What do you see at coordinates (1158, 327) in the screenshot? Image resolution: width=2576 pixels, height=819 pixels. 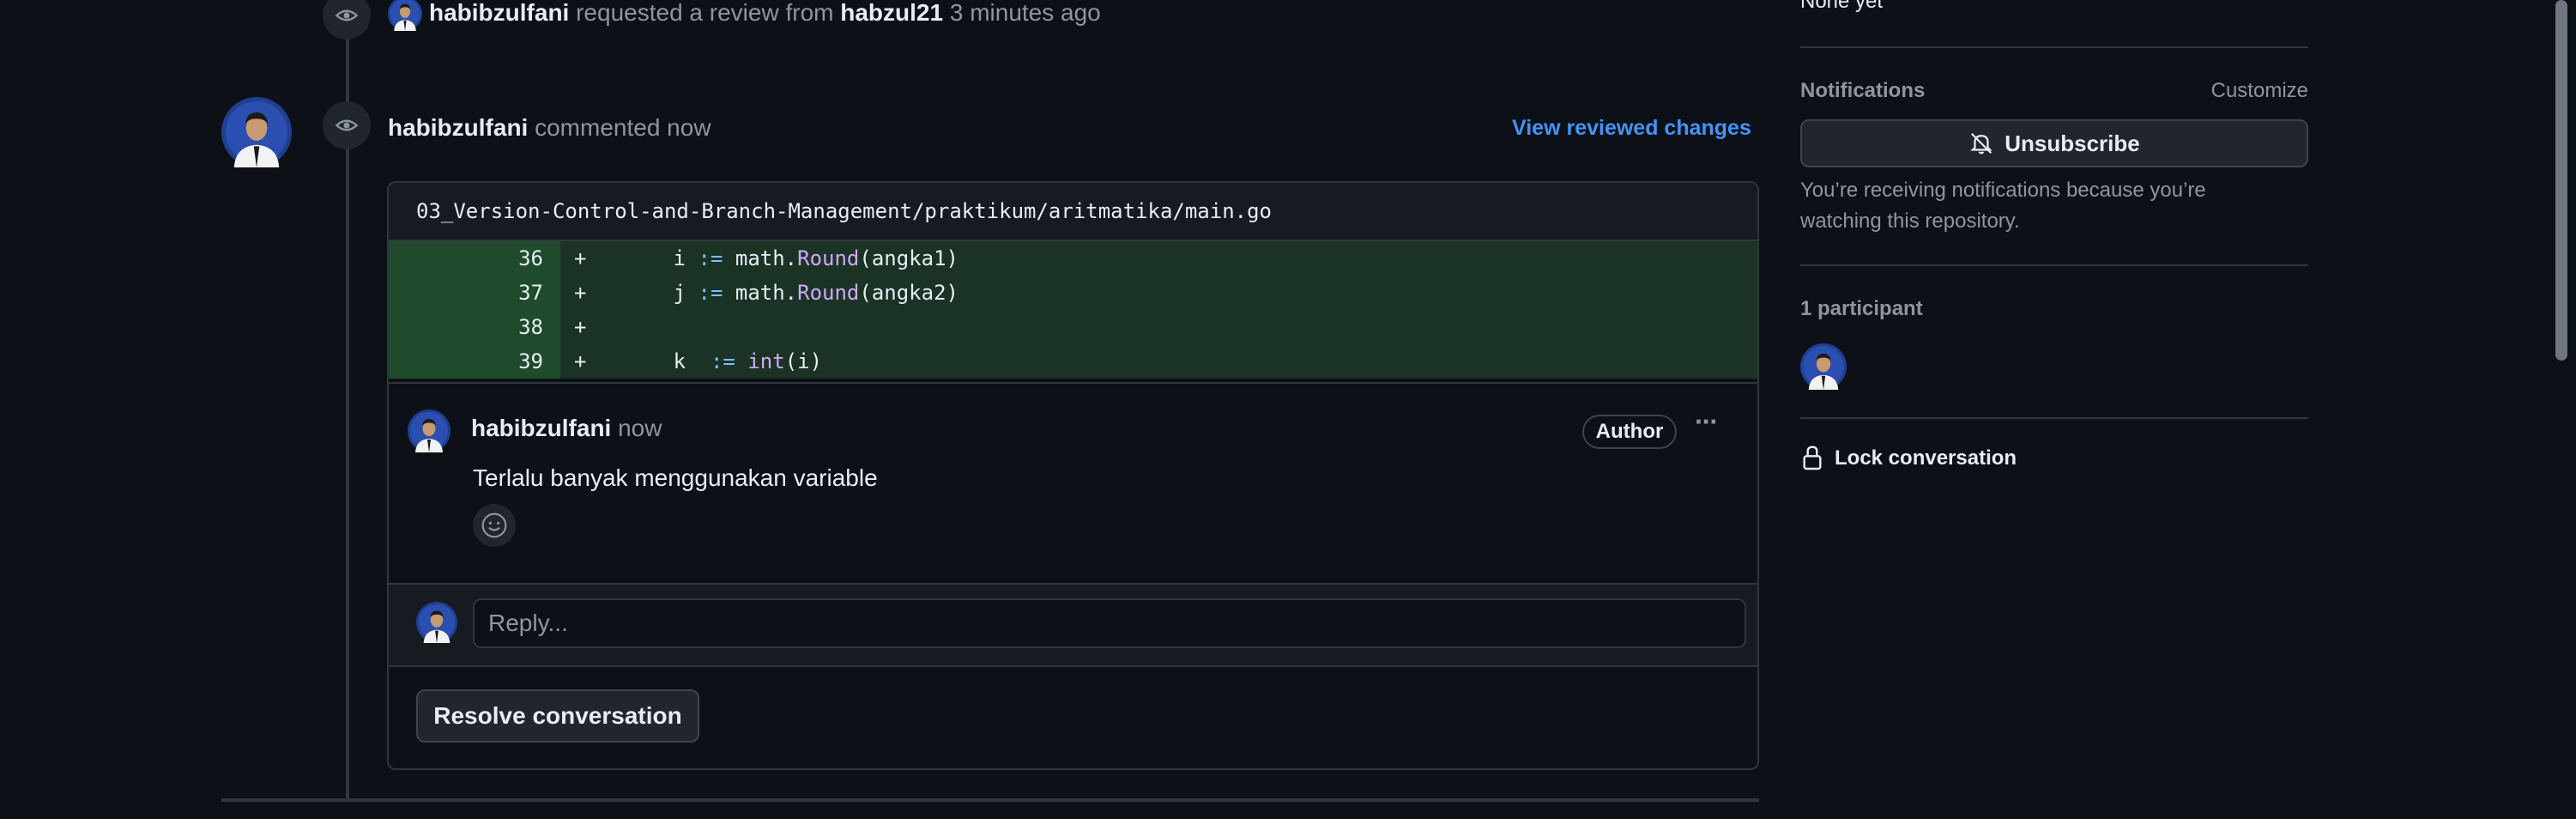 I see `code-line: +` at bounding box center [1158, 327].